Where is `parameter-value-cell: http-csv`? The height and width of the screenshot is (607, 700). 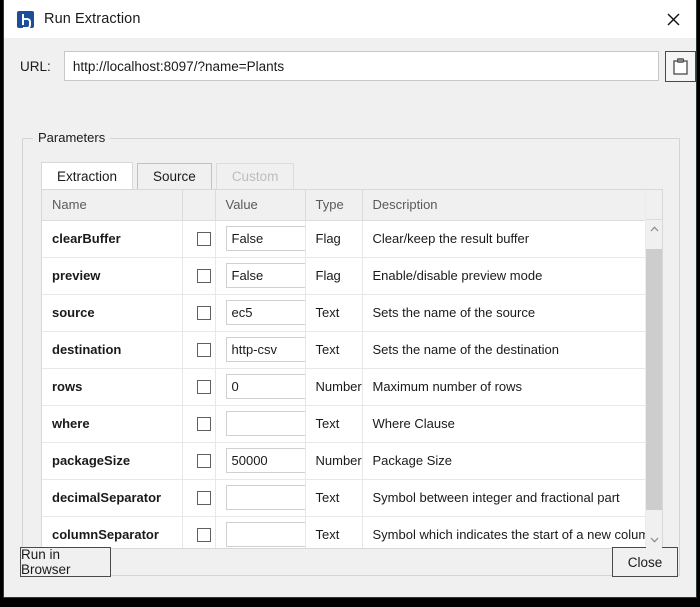 parameter-value-cell: http-csv is located at coordinates (260, 350).